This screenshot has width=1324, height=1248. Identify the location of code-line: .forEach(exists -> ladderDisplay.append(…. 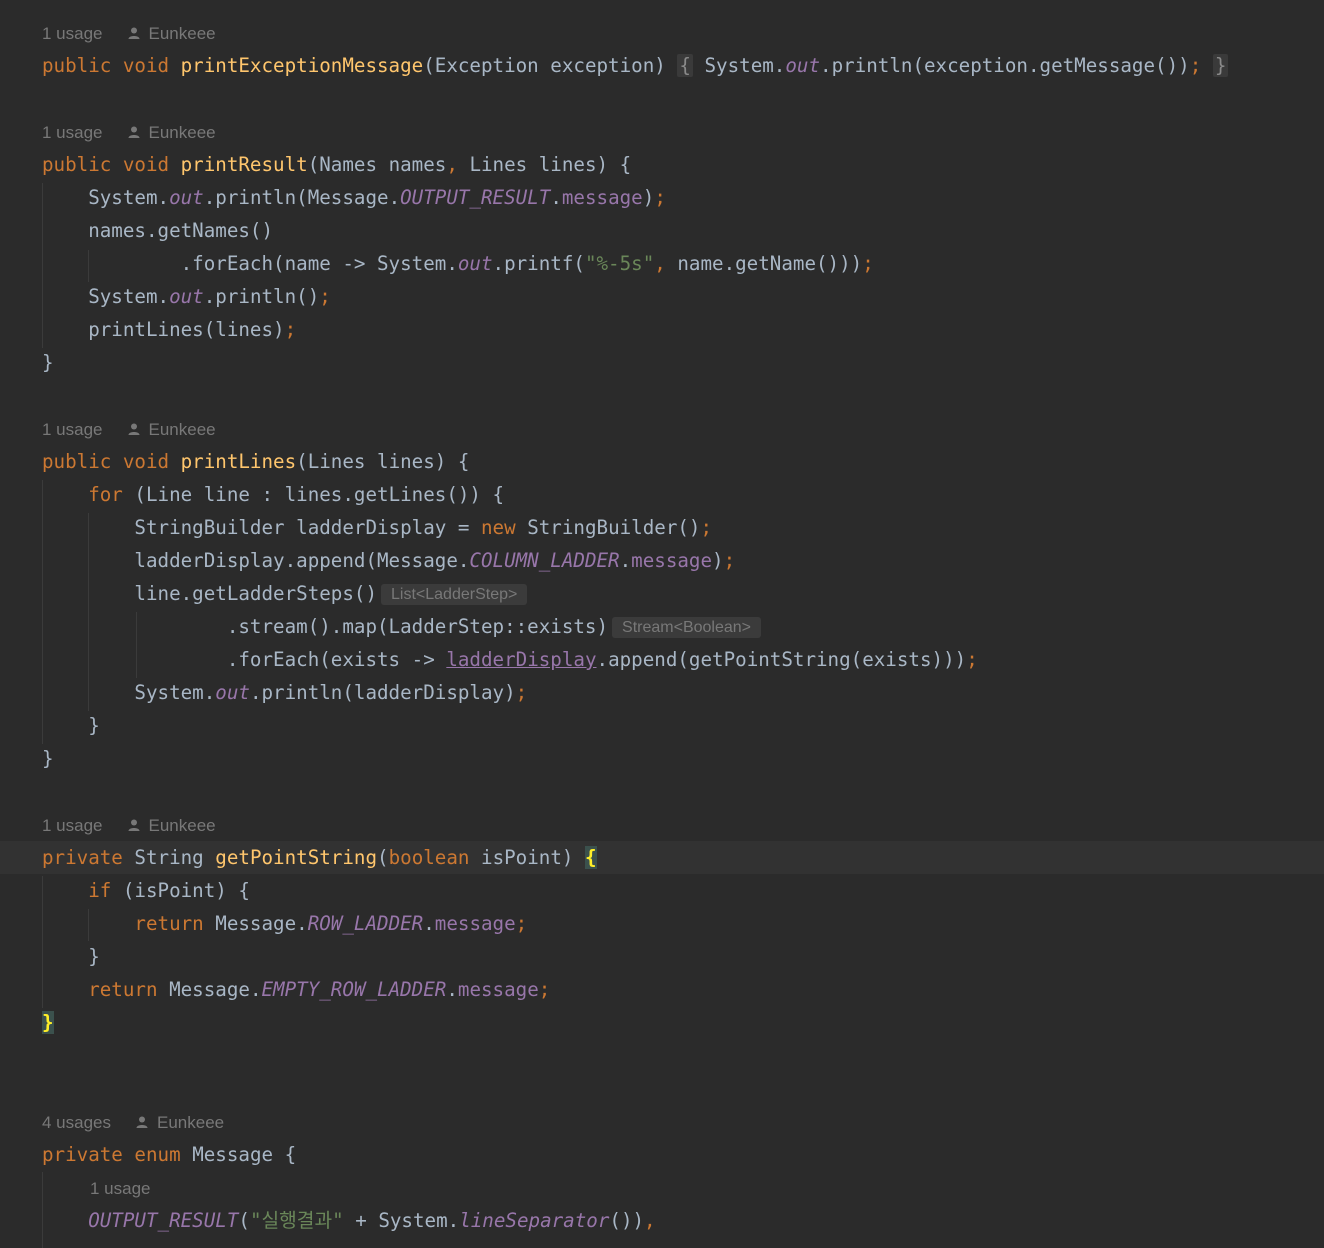
(662, 659).